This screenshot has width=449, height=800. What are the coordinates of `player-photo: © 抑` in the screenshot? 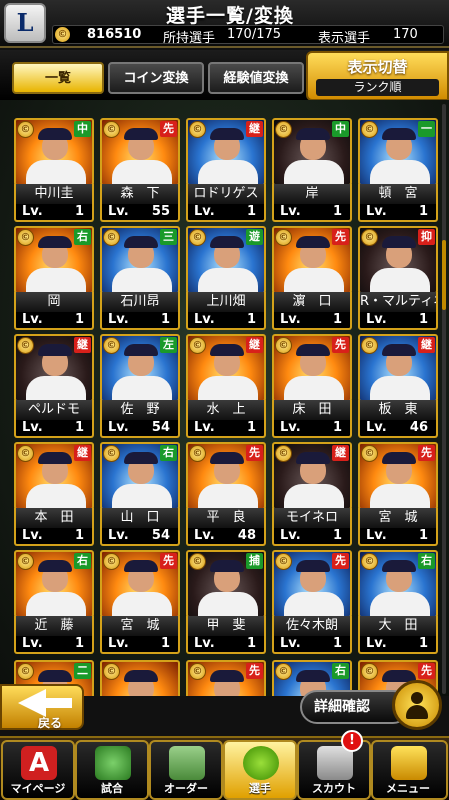 It's located at (398, 260).